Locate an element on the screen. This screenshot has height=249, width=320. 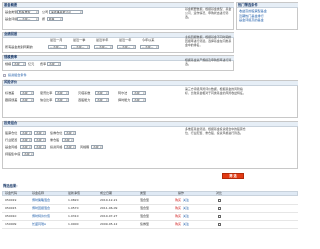
fund-code: 050015 is located at coordinates (11, 208).